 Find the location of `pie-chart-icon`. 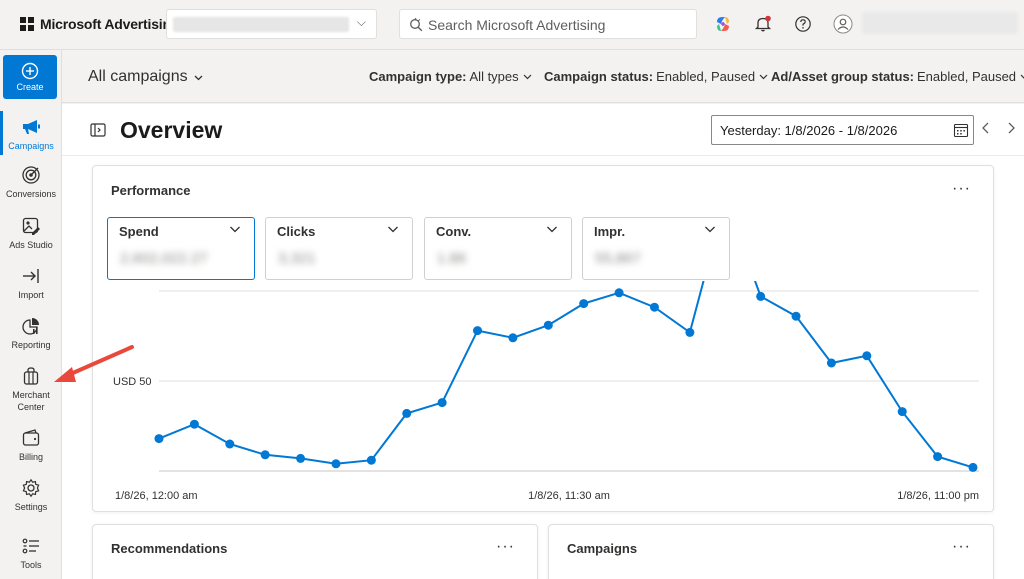

pie-chart-icon is located at coordinates (30, 326).